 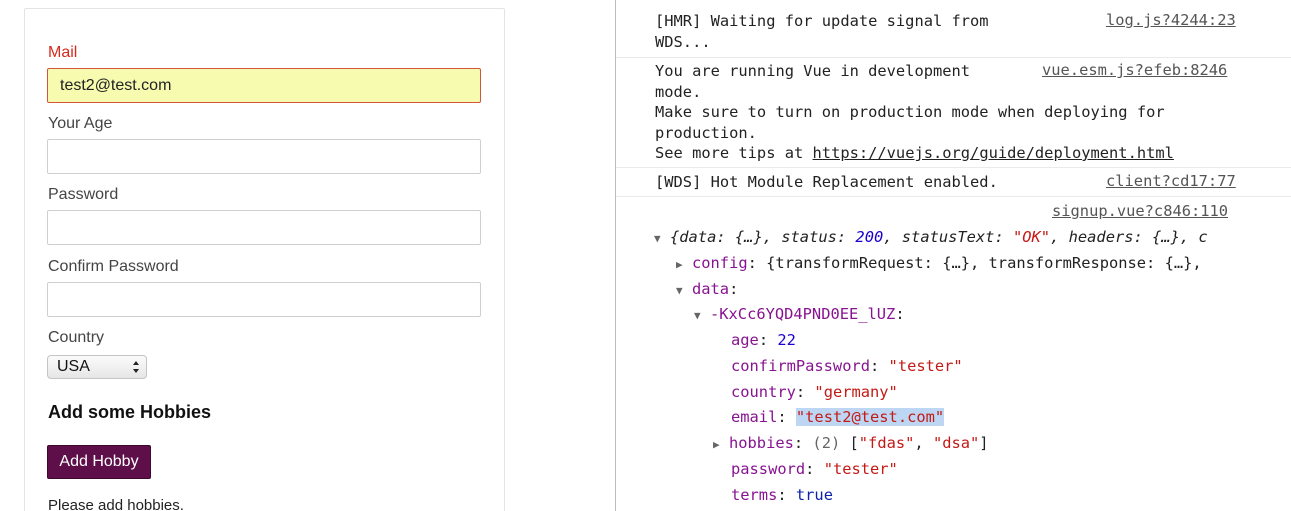 I want to click on hobbies-heading: Add some Hobbies, so click(x=130, y=412).